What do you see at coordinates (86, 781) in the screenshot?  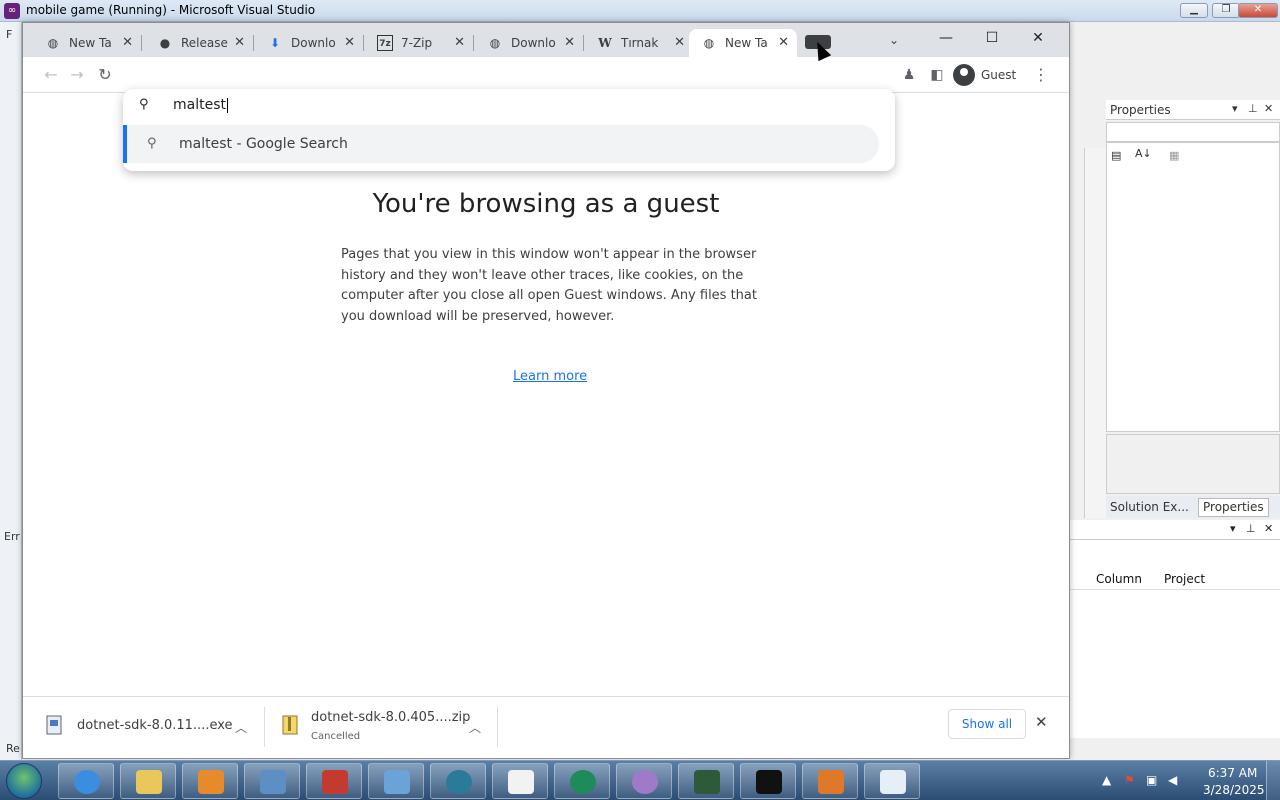 I see `internet-explorer-icon` at bounding box center [86, 781].